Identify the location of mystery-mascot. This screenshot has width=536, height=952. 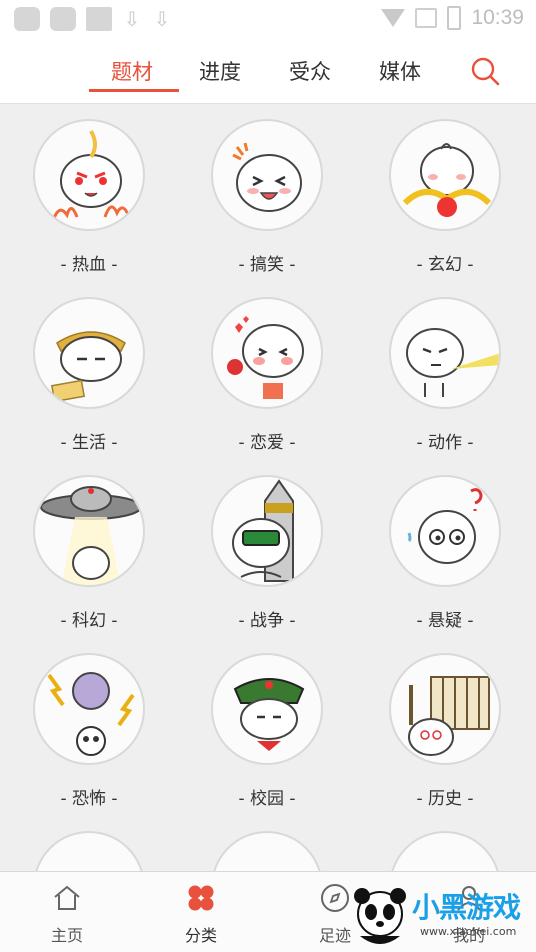
(445, 531).